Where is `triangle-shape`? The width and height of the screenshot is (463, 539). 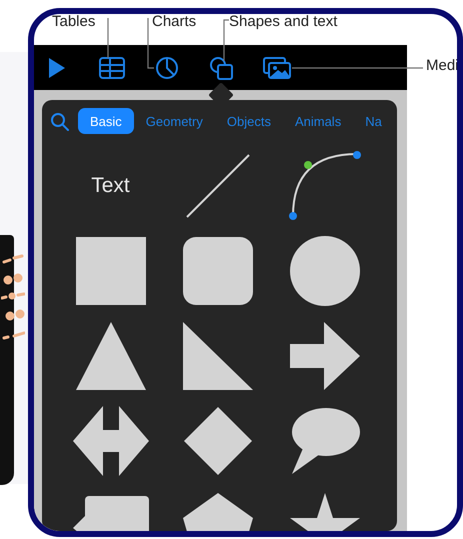 triangle-shape is located at coordinates (111, 356).